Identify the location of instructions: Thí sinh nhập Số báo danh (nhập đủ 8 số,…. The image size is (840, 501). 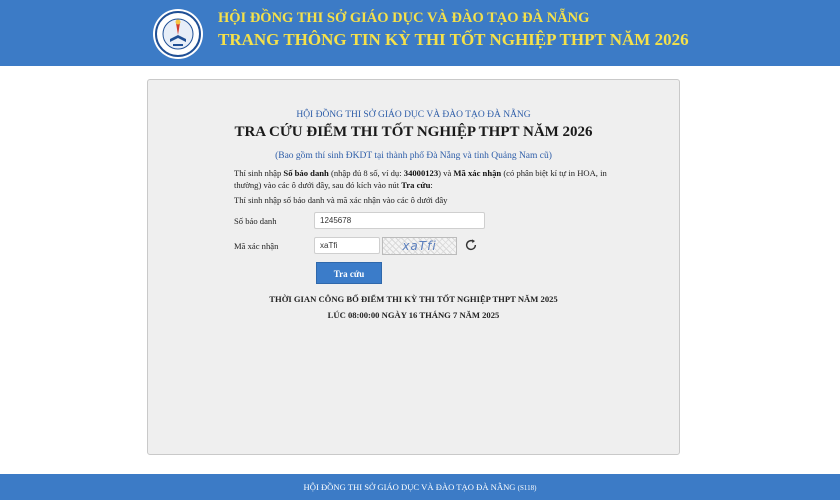
(420, 179).